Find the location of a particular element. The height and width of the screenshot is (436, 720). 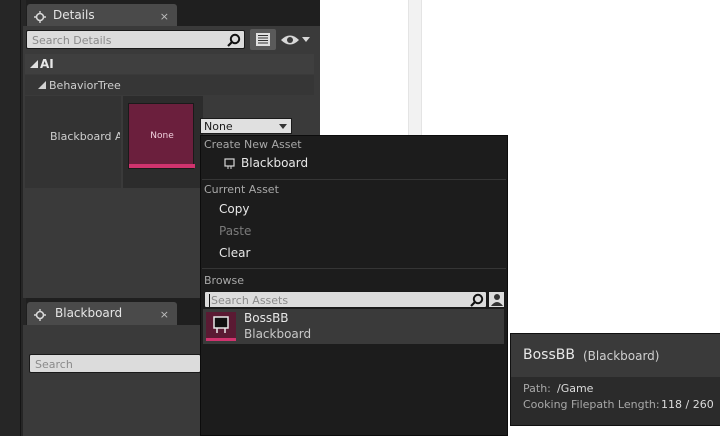

property-name-cell: Blackboard As is located at coordinates (73, 142).